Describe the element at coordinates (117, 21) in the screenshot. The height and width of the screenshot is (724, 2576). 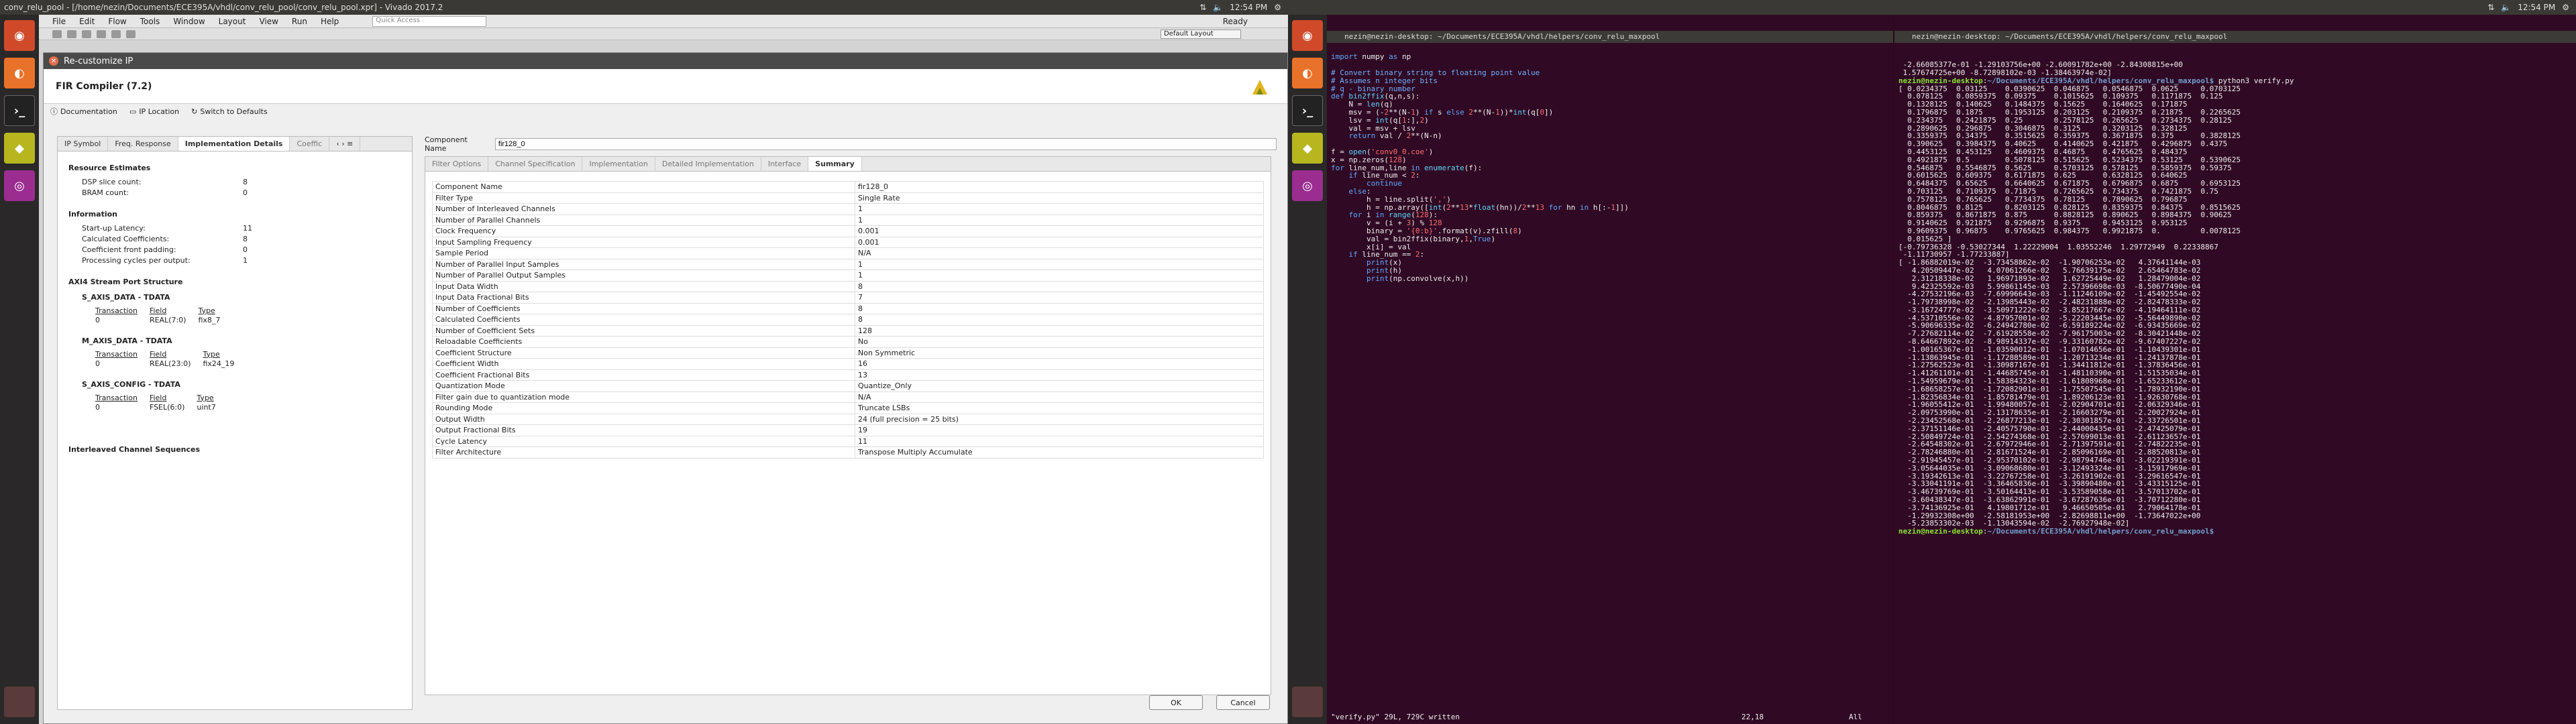
I see `menu-flow: Flow` at that location.